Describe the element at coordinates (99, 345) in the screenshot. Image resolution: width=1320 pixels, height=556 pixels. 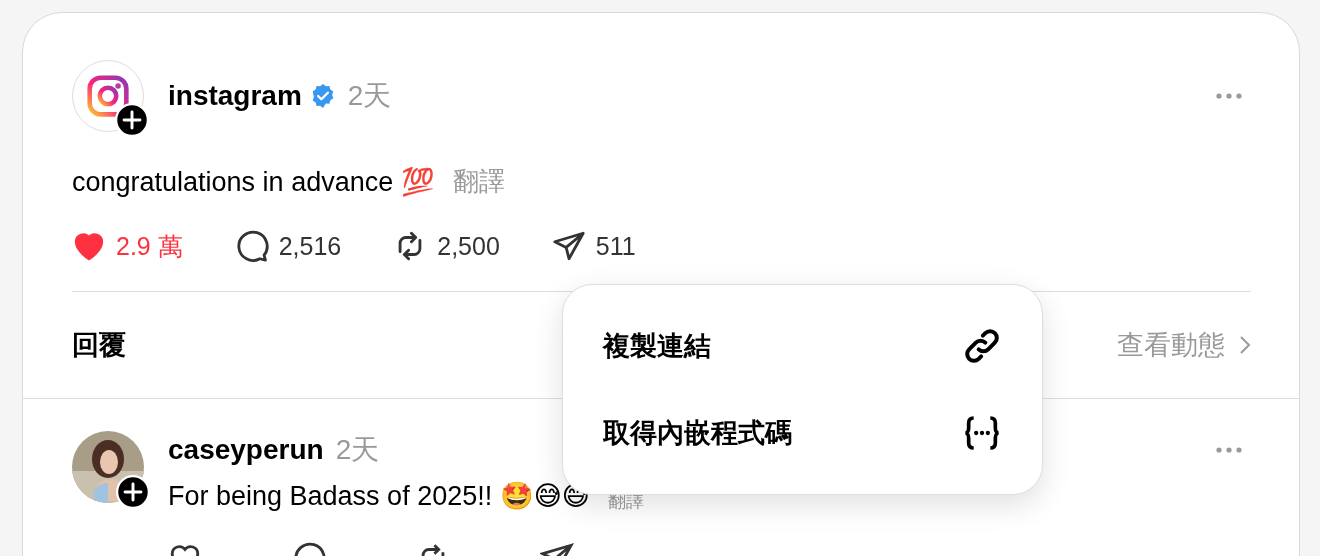
I see `replies-heading: 回覆` at that location.